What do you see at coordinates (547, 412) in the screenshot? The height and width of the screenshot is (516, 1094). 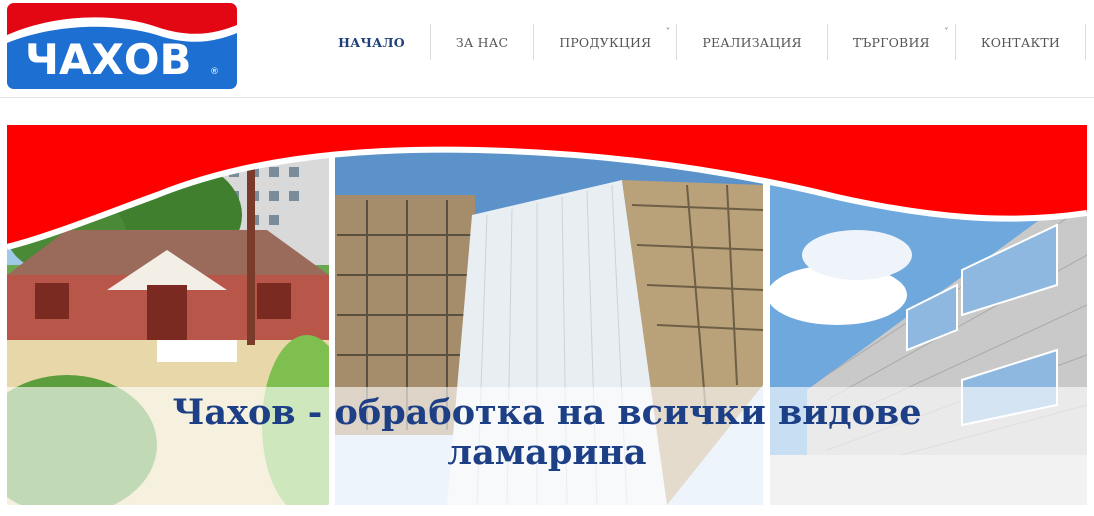 I see `hero-title-line: Чахов - обработка на всички видове` at bounding box center [547, 412].